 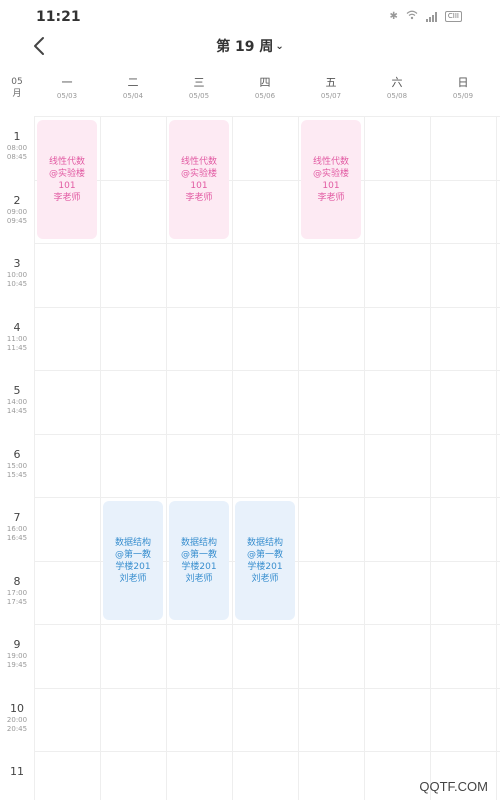 What do you see at coordinates (17, 601) in the screenshot?
I see `period-end-time: 17:45` at bounding box center [17, 601].